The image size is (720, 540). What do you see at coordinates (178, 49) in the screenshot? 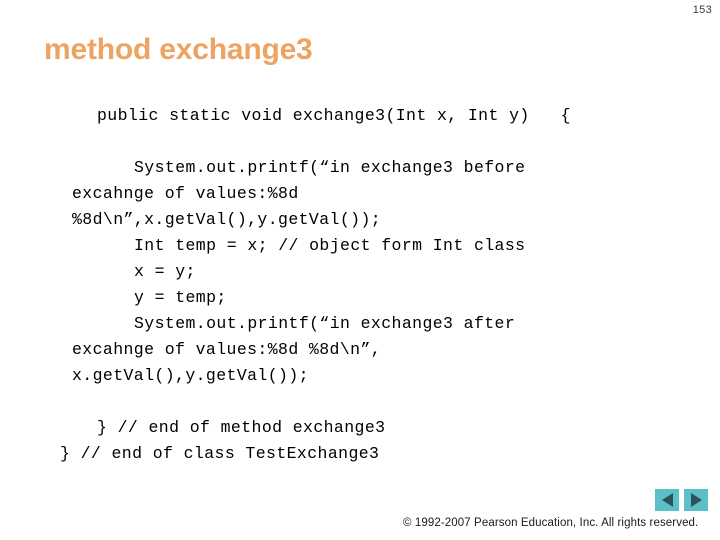
I see `page-title: method exchange3` at bounding box center [178, 49].